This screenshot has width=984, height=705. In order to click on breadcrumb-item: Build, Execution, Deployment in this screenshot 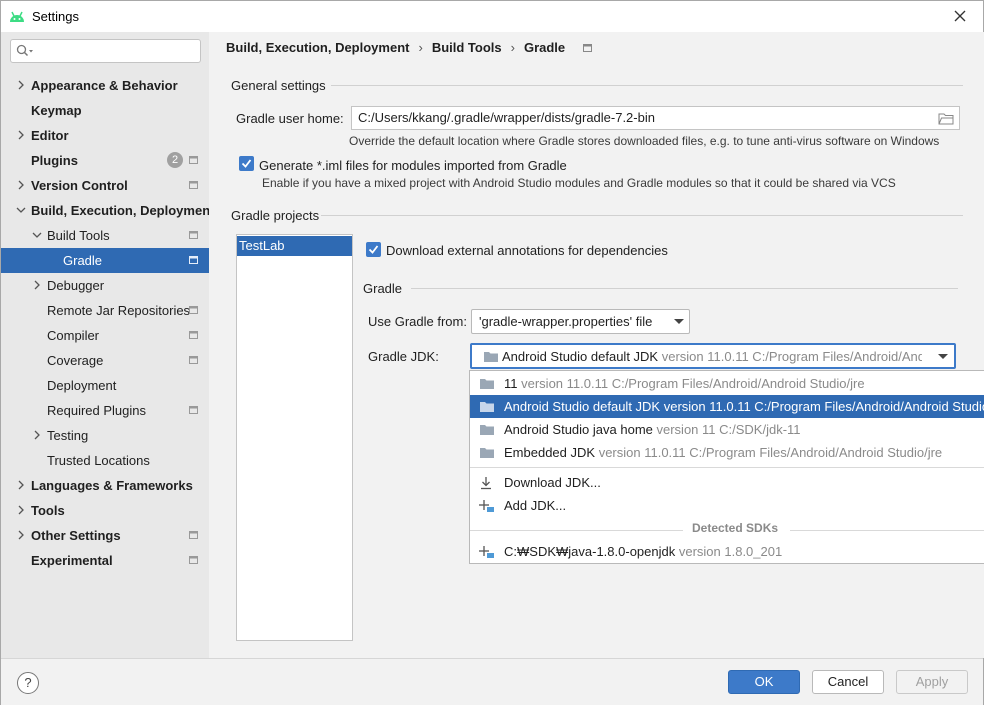, I will do `click(317, 47)`.